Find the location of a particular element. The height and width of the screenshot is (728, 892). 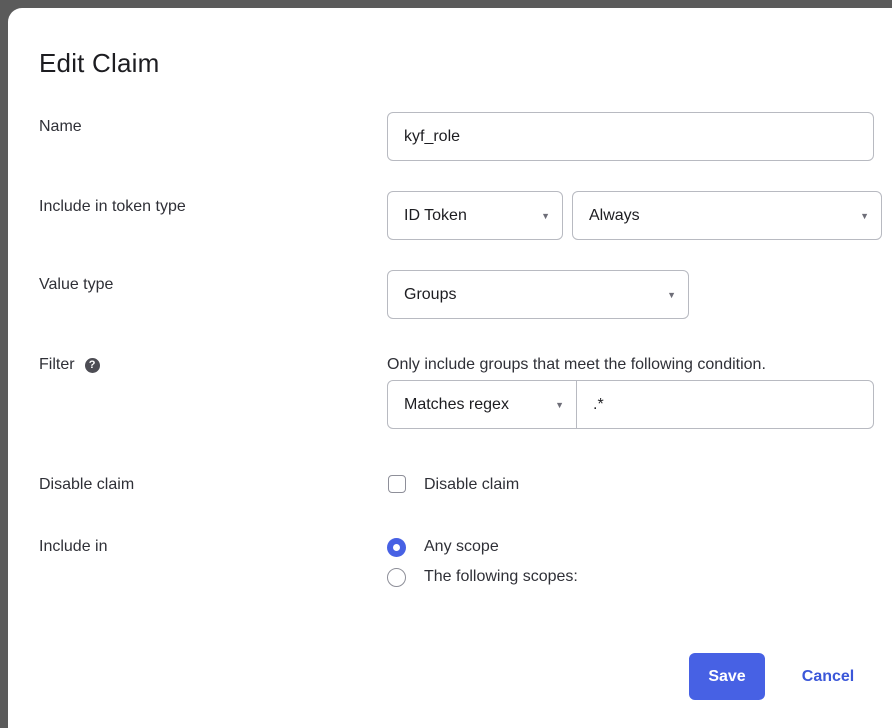

radio-following-scopes-label: The following scopes: is located at coordinates (501, 577).